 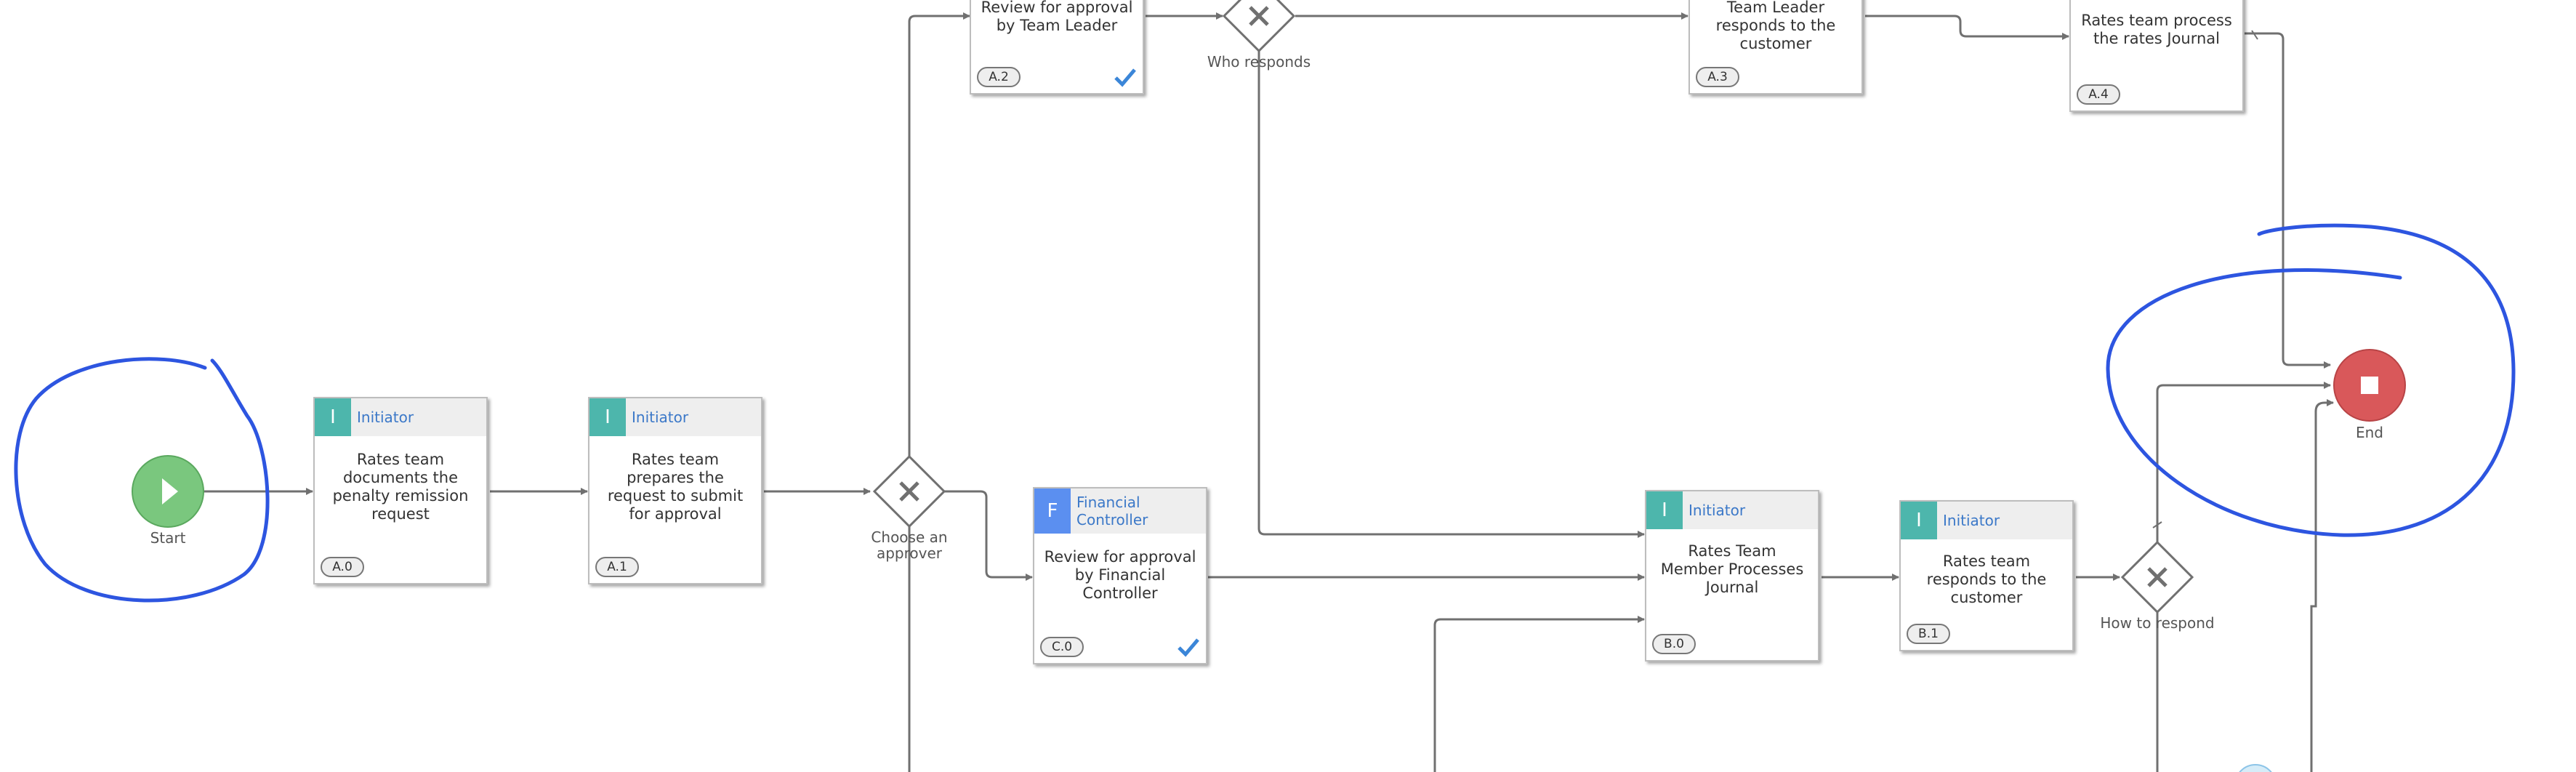 I want to click on stop-icon, so click(x=2369, y=385).